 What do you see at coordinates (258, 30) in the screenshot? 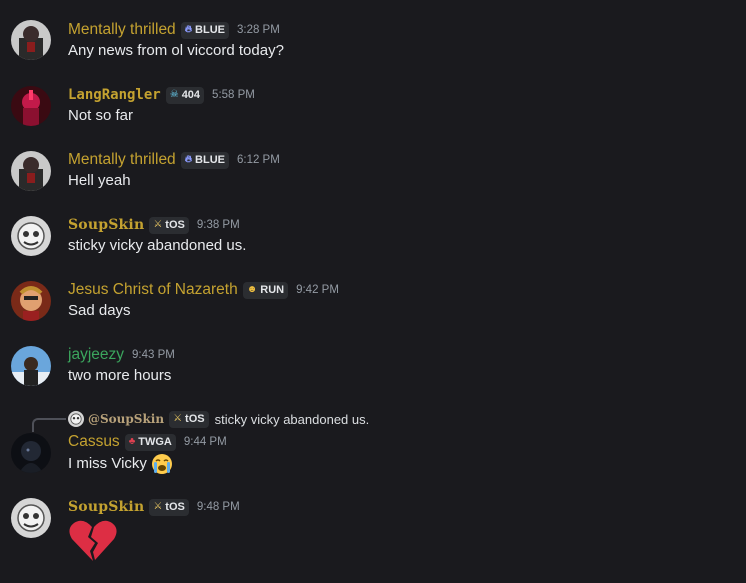
I see `timestamp: 3:28 PM` at bounding box center [258, 30].